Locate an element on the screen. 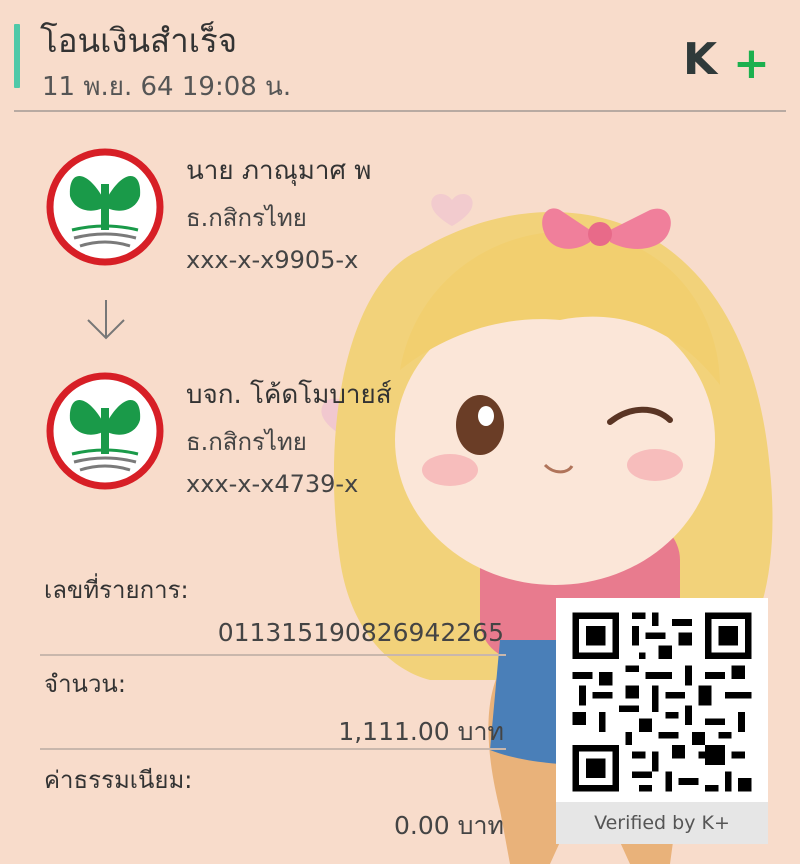  heart-decoration is located at coordinates (452, 209).